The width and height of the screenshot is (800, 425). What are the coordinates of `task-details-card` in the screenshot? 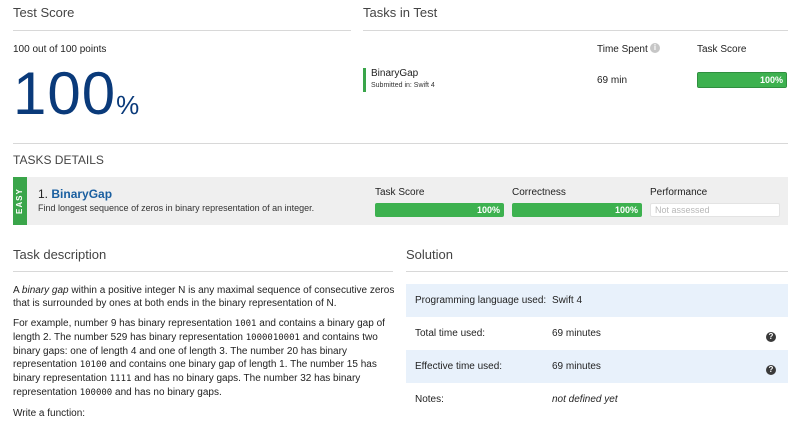 It's located at (400, 201).